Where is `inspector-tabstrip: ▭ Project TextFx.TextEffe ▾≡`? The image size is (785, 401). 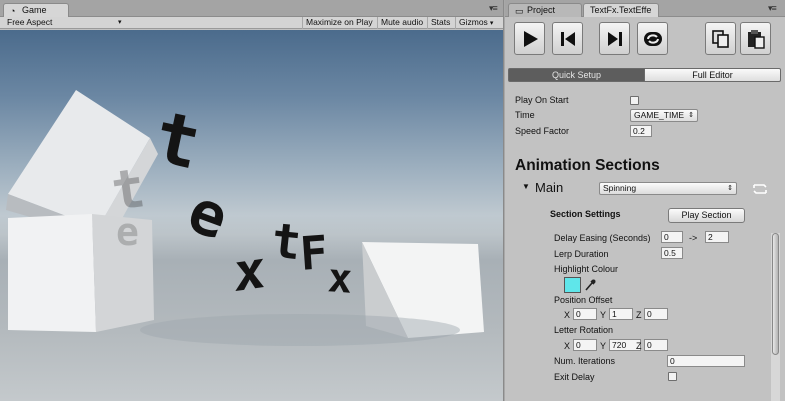
inspector-tabstrip: ▭ Project TextFx.TextEffe ▾≡ is located at coordinates (645, 8).